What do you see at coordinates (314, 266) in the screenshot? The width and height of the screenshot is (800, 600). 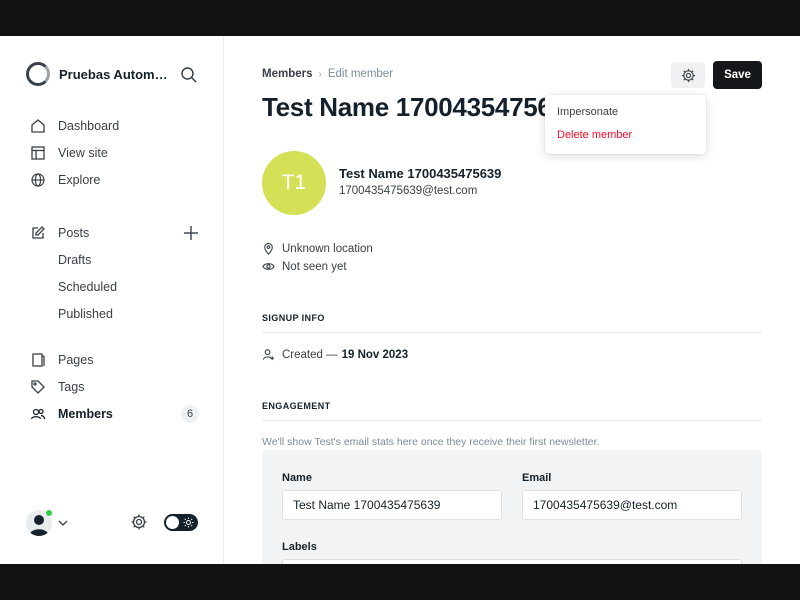 I see `last-seen-text: Not seen yet` at bounding box center [314, 266].